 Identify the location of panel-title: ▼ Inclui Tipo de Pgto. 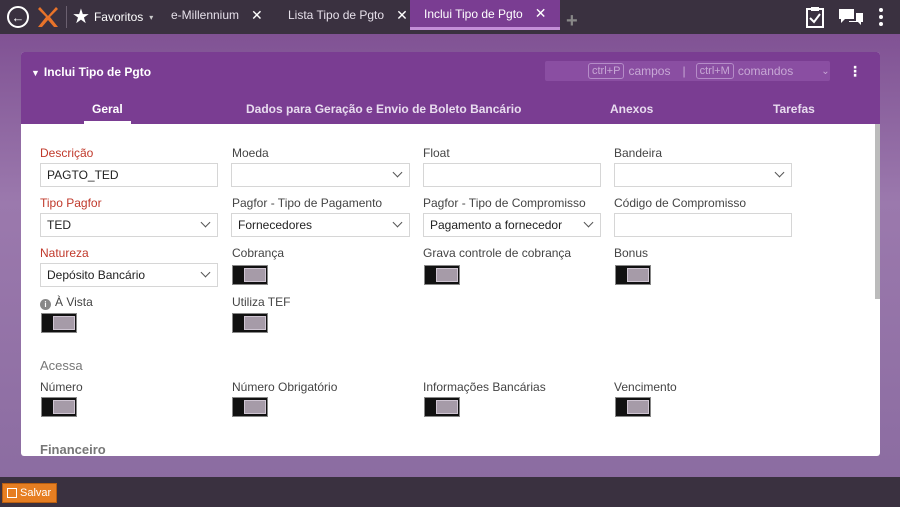
(91, 72).